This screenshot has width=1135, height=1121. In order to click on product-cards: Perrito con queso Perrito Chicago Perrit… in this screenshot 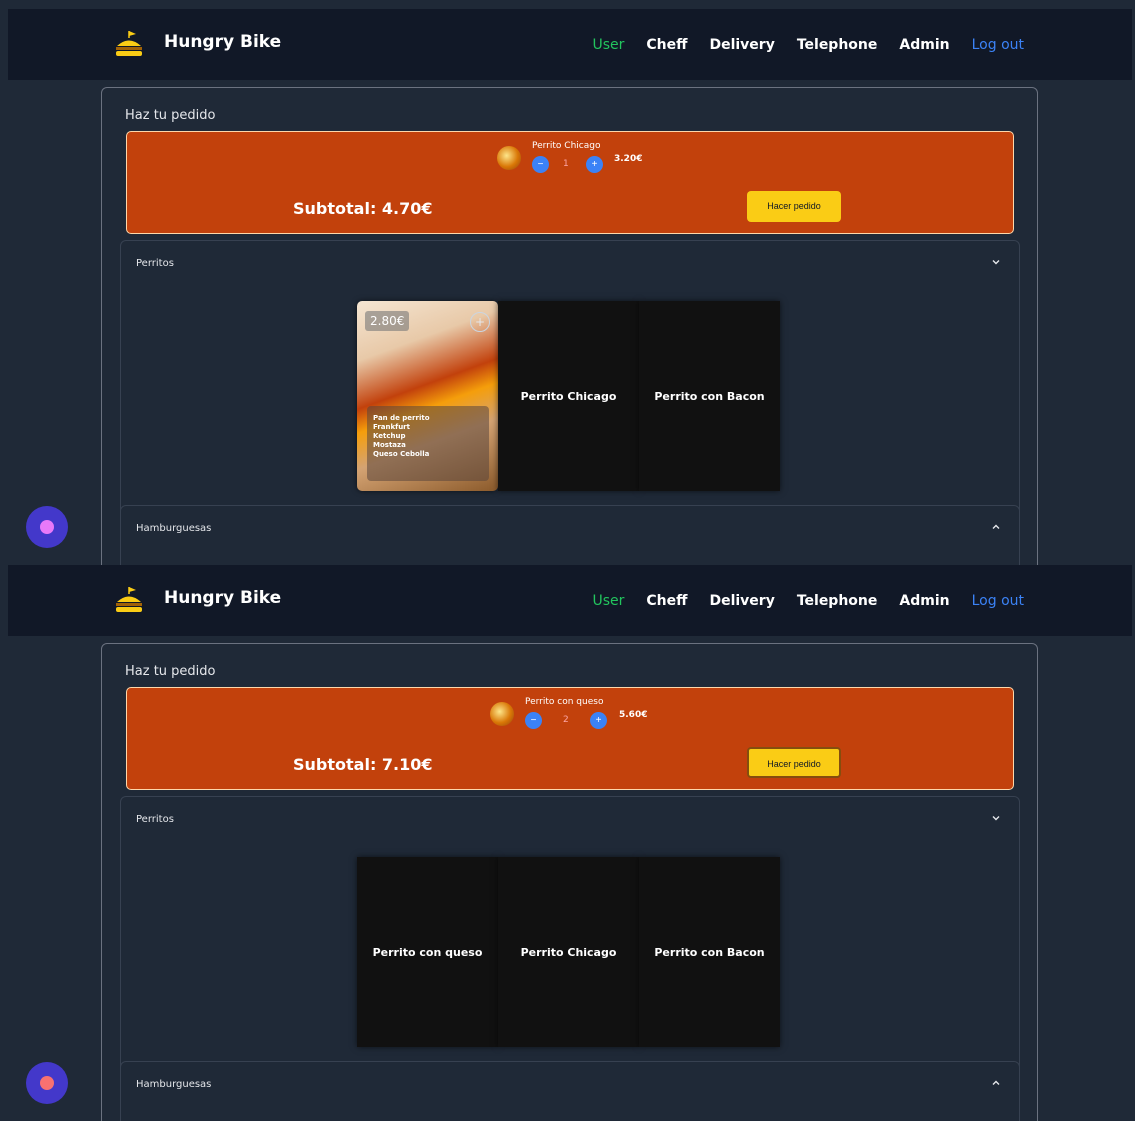, I will do `click(568, 952)`.